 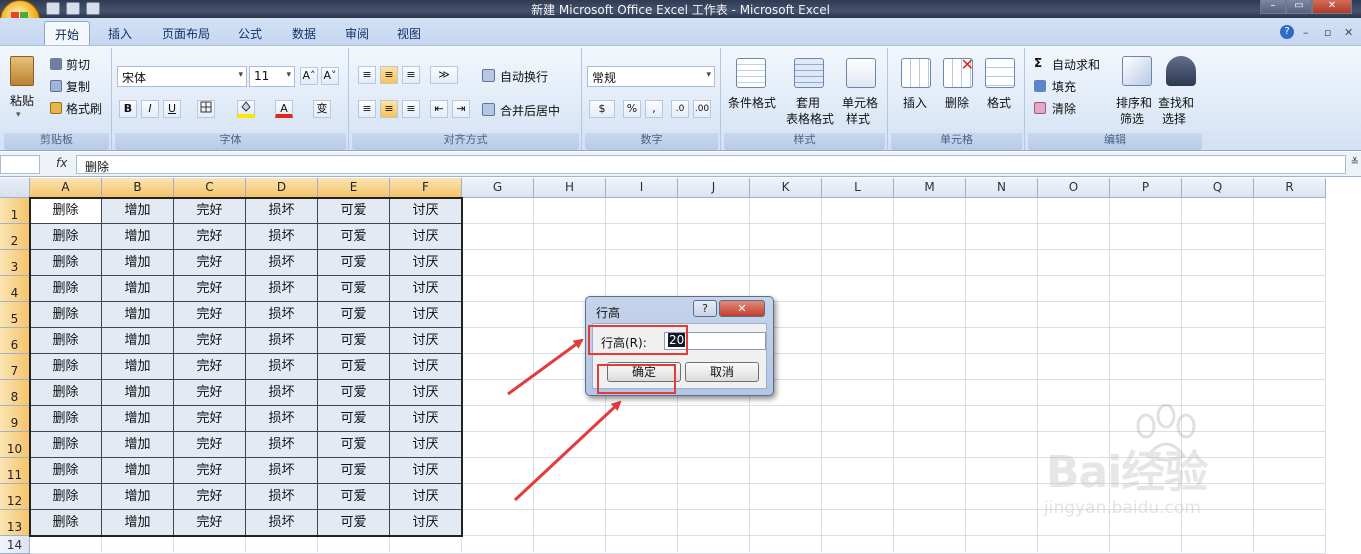 What do you see at coordinates (545, 367) in the screenshot?
I see `arrow-to-row-height-field` at bounding box center [545, 367].